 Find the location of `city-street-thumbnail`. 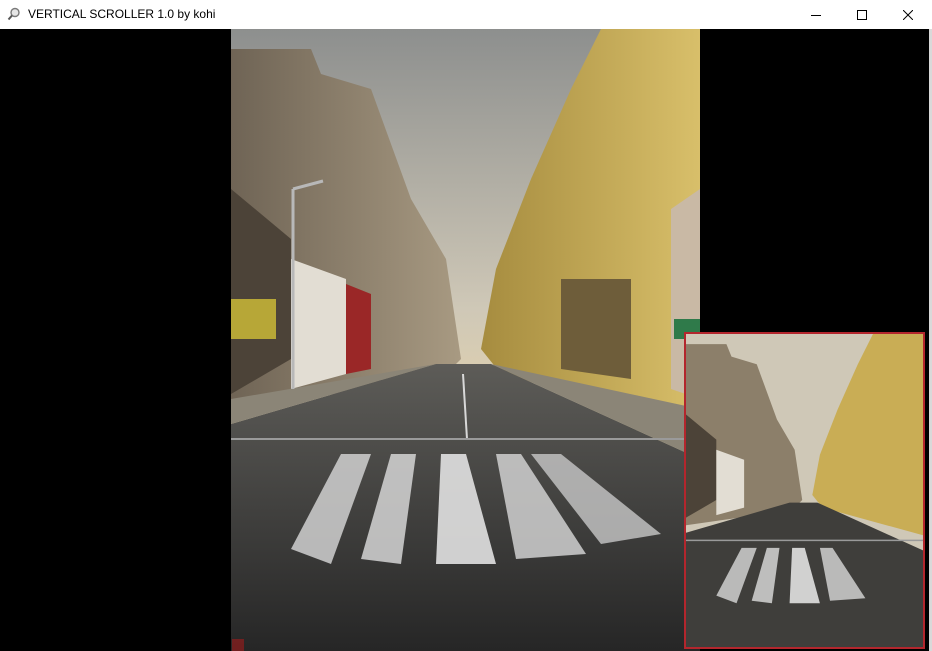

city-street-thumbnail is located at coordinates (804, 490).